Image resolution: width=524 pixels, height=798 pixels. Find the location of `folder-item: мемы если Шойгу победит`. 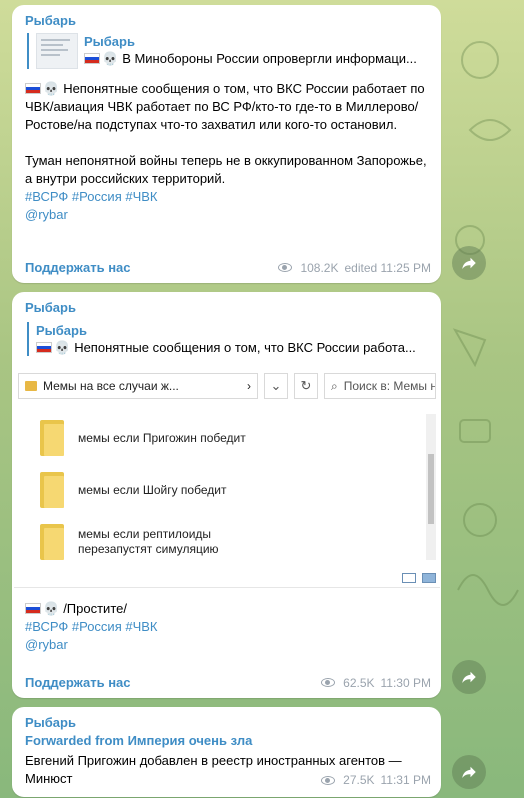

folder-item: мемы если Шойгу победит is located at coordinates (133, 490).